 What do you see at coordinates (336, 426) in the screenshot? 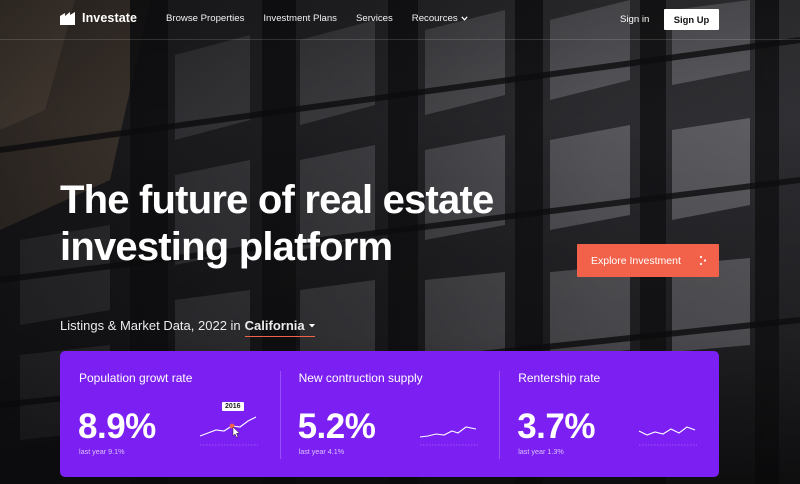
I see `stat-value: 5.2%` at bounding box center [336, 426].